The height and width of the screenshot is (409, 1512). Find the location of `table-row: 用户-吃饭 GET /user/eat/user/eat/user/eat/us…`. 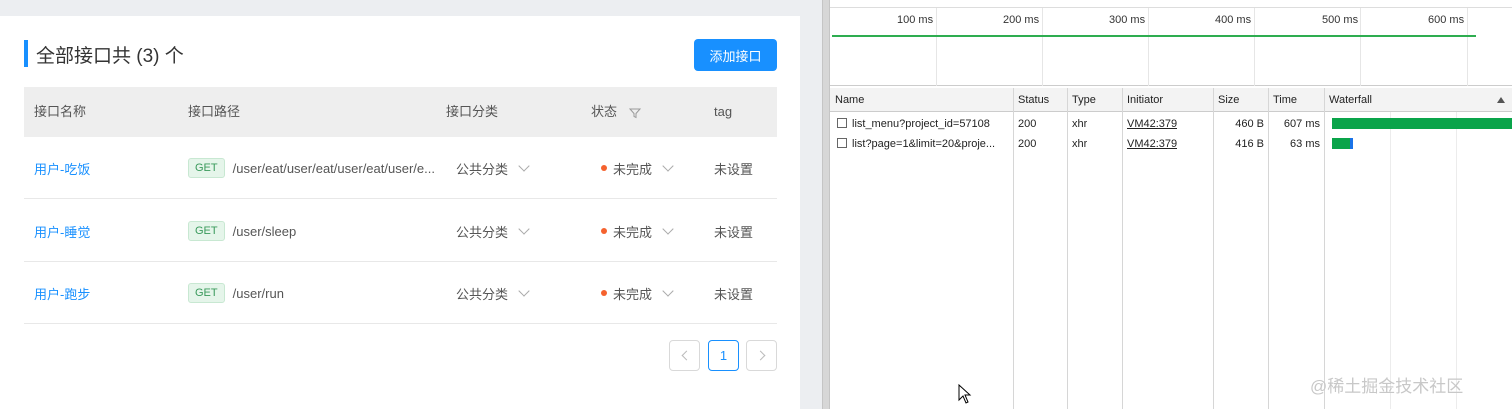

table-row: 用户-吃饭 GET /user/eat/user/eat/user/eat/us… is located at coordinates (400, 168).